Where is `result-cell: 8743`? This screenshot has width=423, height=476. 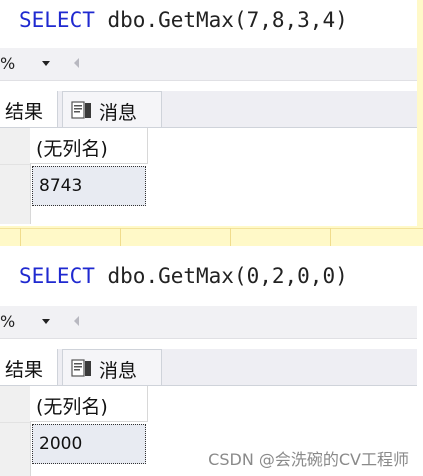
result-cell: 8743 is located at coordinates (89, 186).